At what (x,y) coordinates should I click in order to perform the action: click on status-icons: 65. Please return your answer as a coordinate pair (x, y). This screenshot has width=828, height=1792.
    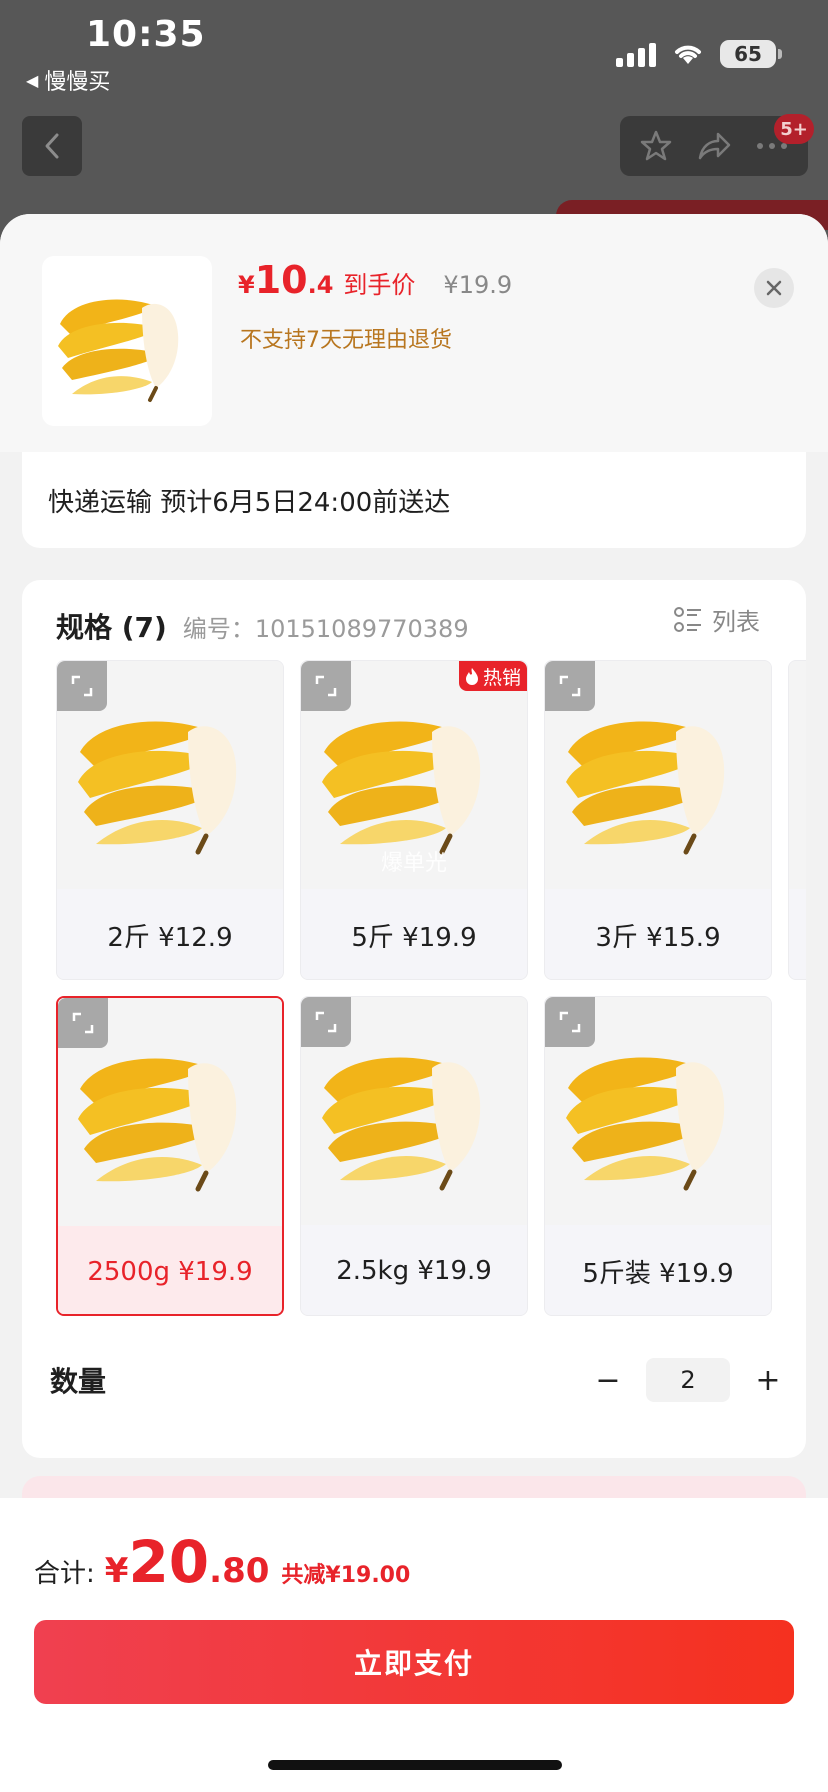
    Looking at the image, I should click on (699, 54).